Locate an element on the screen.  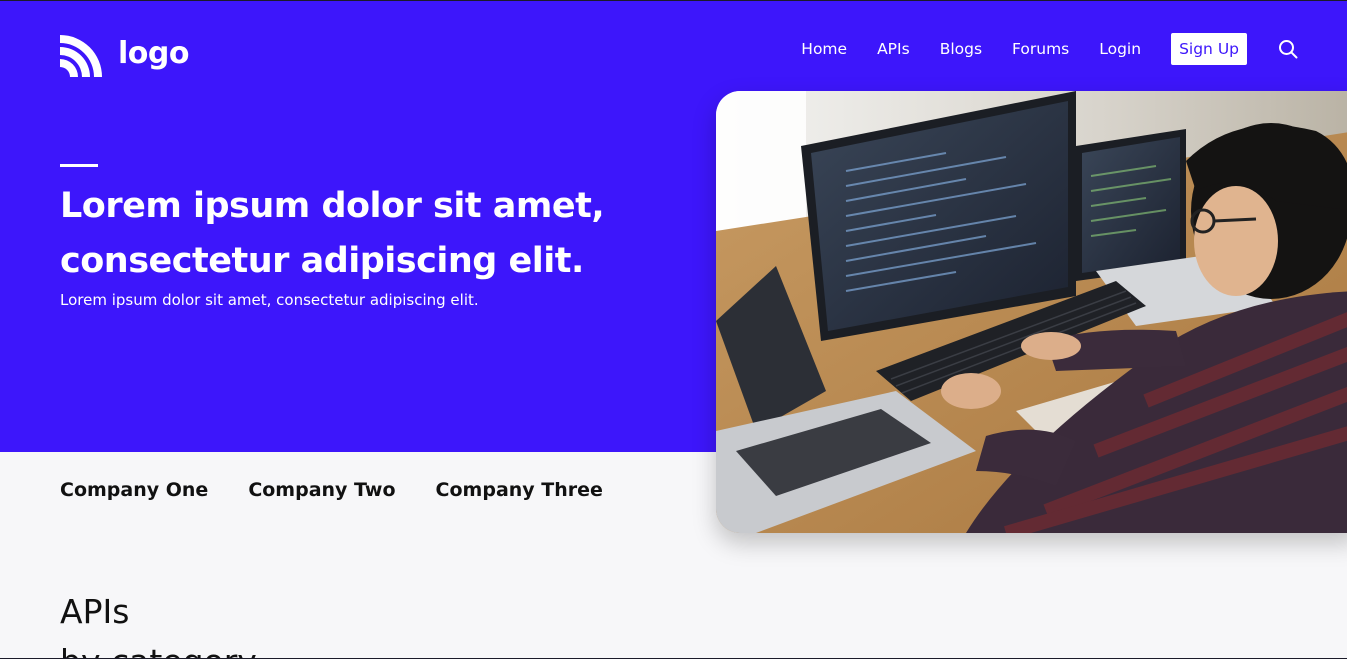
company-list: Company One Company Two Company Three is located at coordinates (351, 490).